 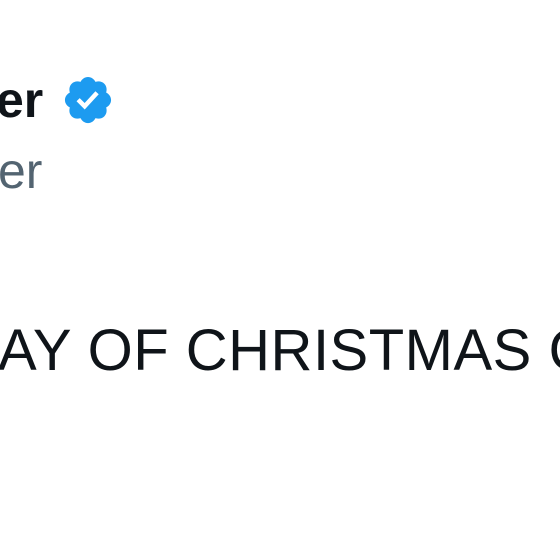 What do you see at coordinates (57, 100) in the screenshot?
I see `author-header: er` at bounding box center [57, 100].